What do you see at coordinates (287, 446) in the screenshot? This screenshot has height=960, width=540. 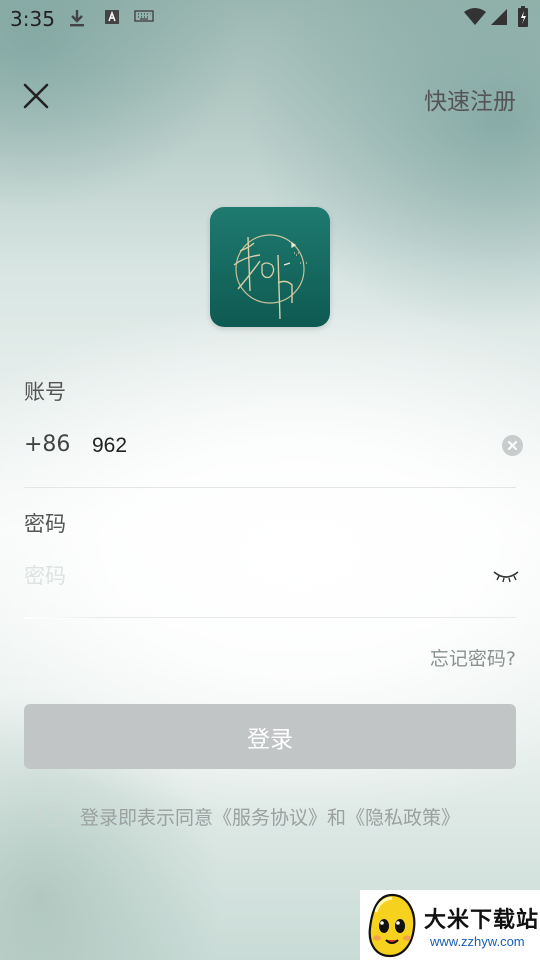 I see `phone-input` at bounding box center [287, 446].